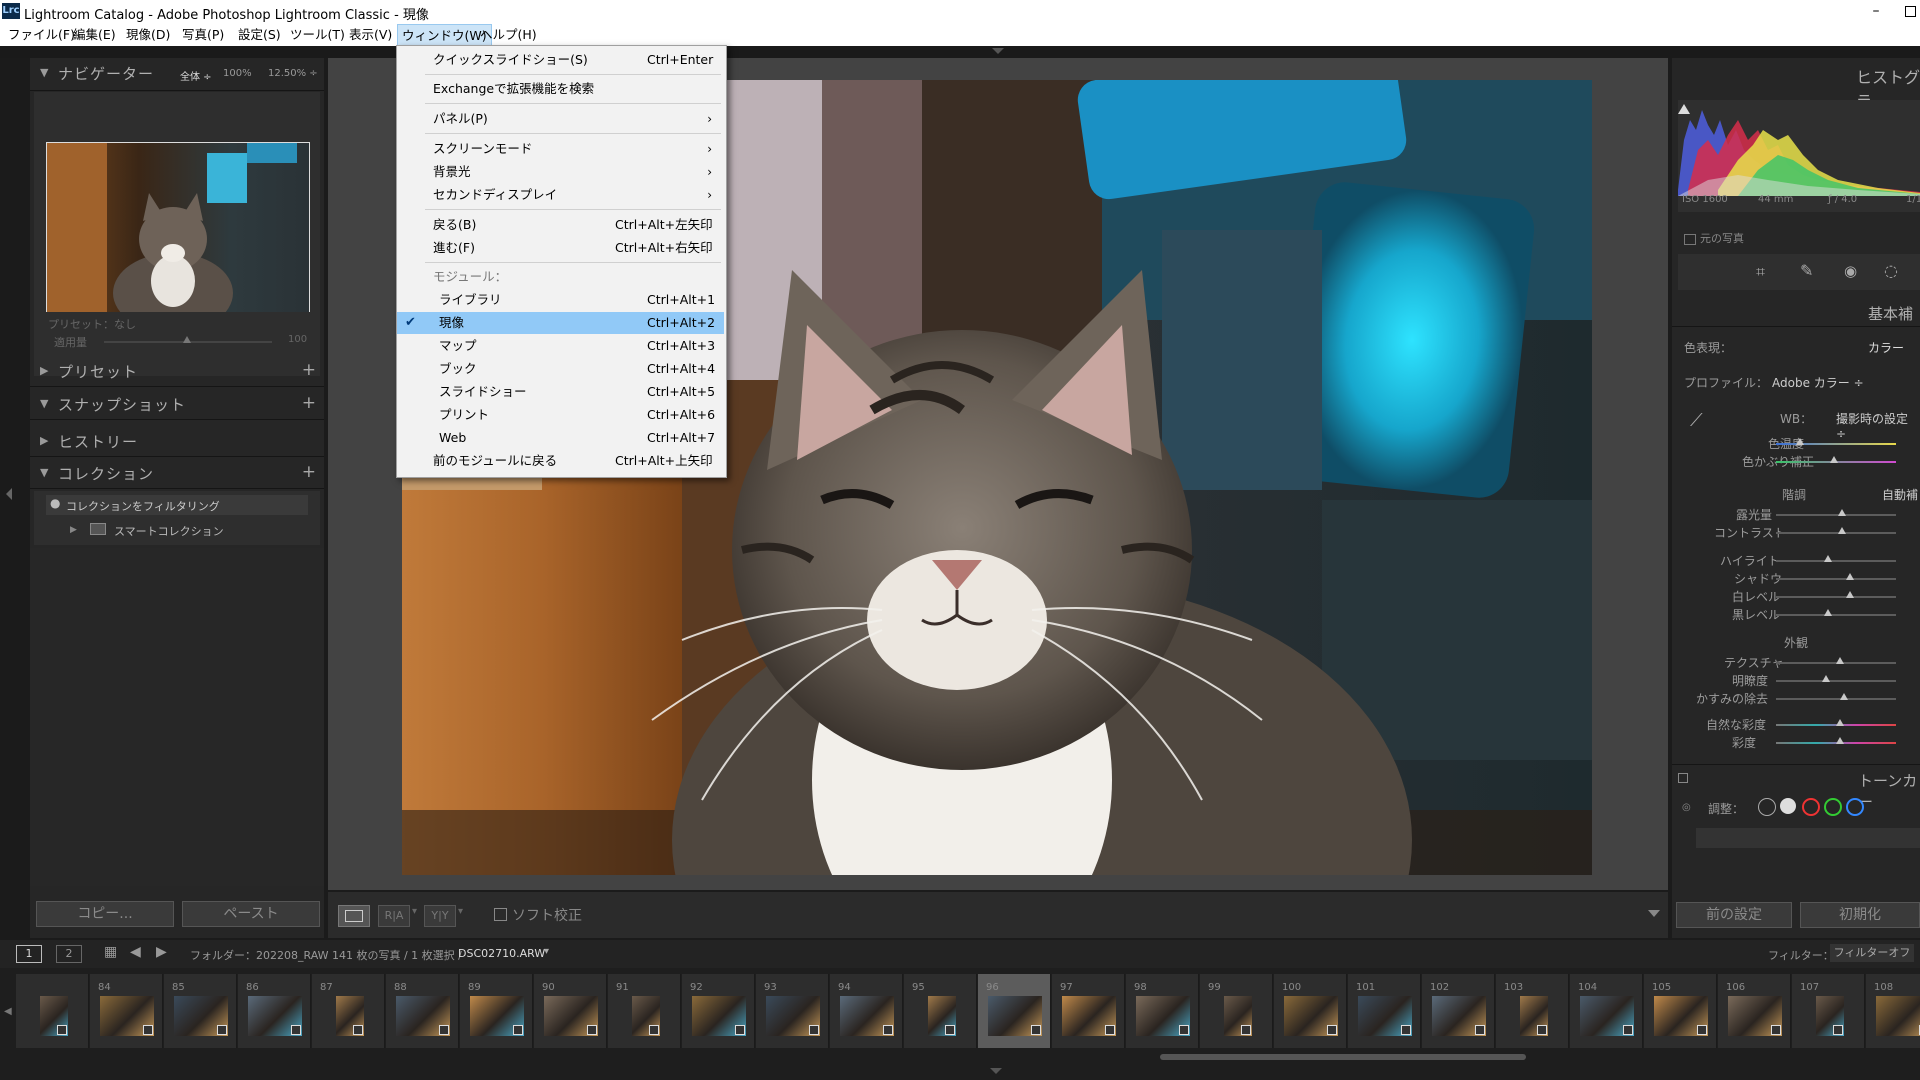 Image resolution: width=1920 pixels, height=1080 pixels. Describe the element at coordinates (1806, 270) in the screenshot. I see `heal-icon: ✎` at that location.